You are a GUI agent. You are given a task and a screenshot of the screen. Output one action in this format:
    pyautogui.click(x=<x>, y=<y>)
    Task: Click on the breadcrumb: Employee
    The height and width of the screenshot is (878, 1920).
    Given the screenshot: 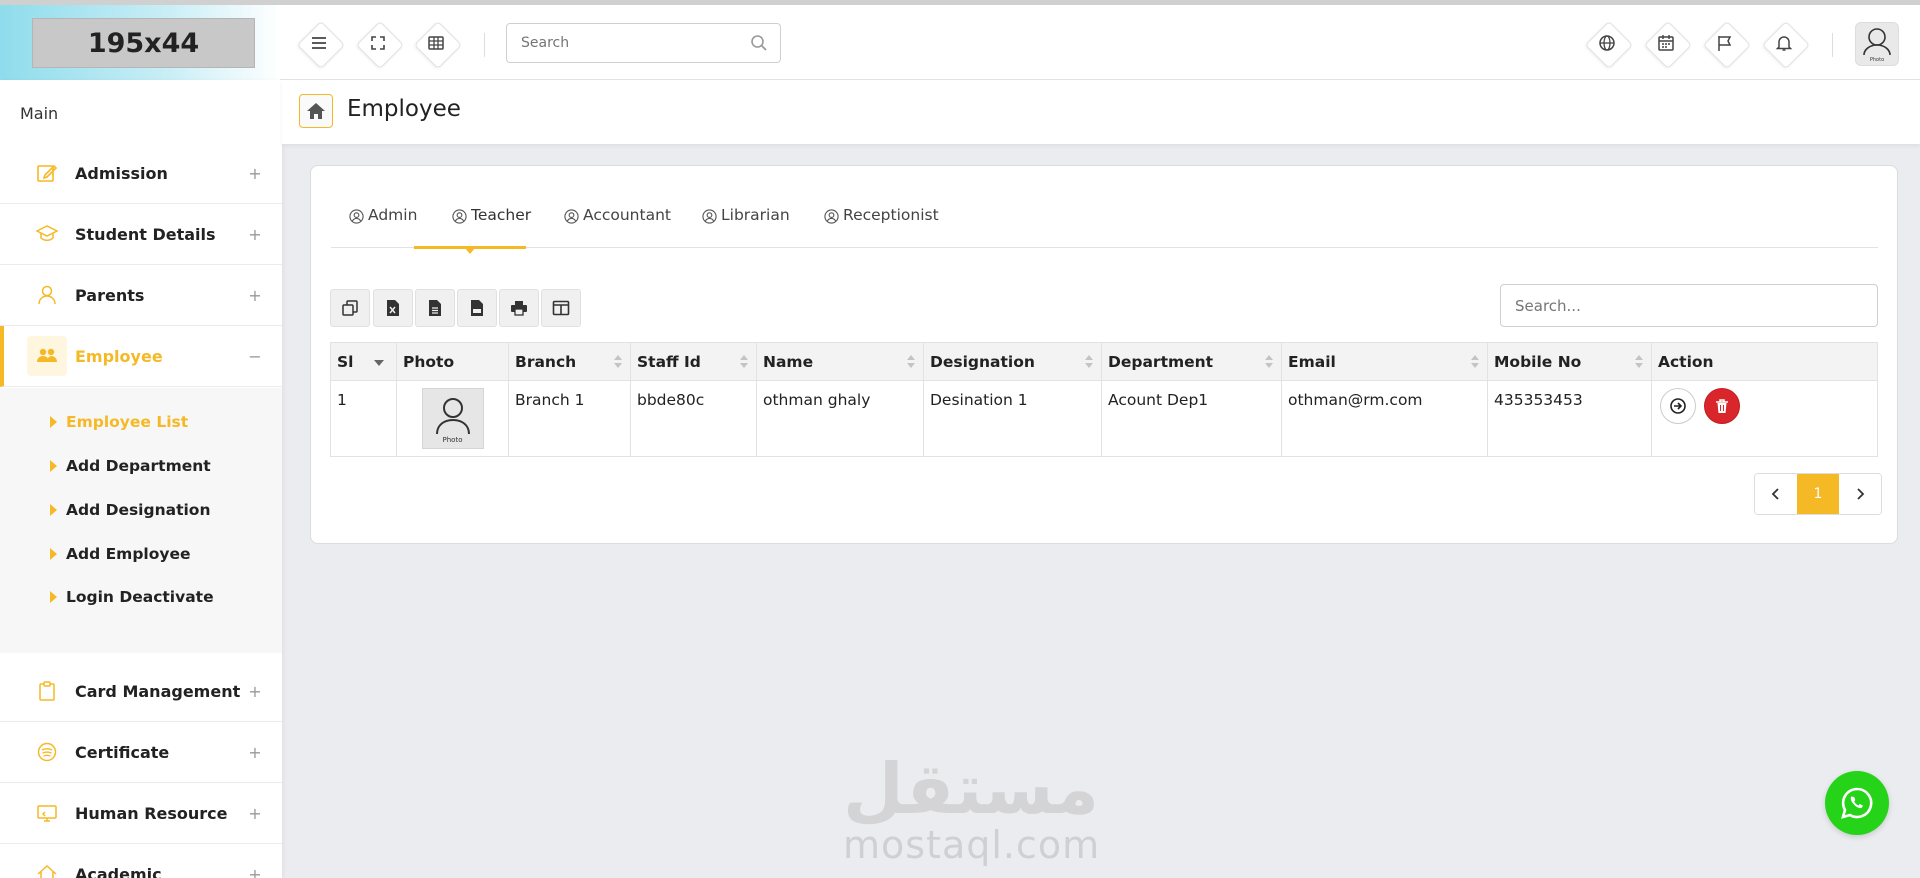 What is the action you would take?
    pyautogui.click(x=1101, y=112)
    